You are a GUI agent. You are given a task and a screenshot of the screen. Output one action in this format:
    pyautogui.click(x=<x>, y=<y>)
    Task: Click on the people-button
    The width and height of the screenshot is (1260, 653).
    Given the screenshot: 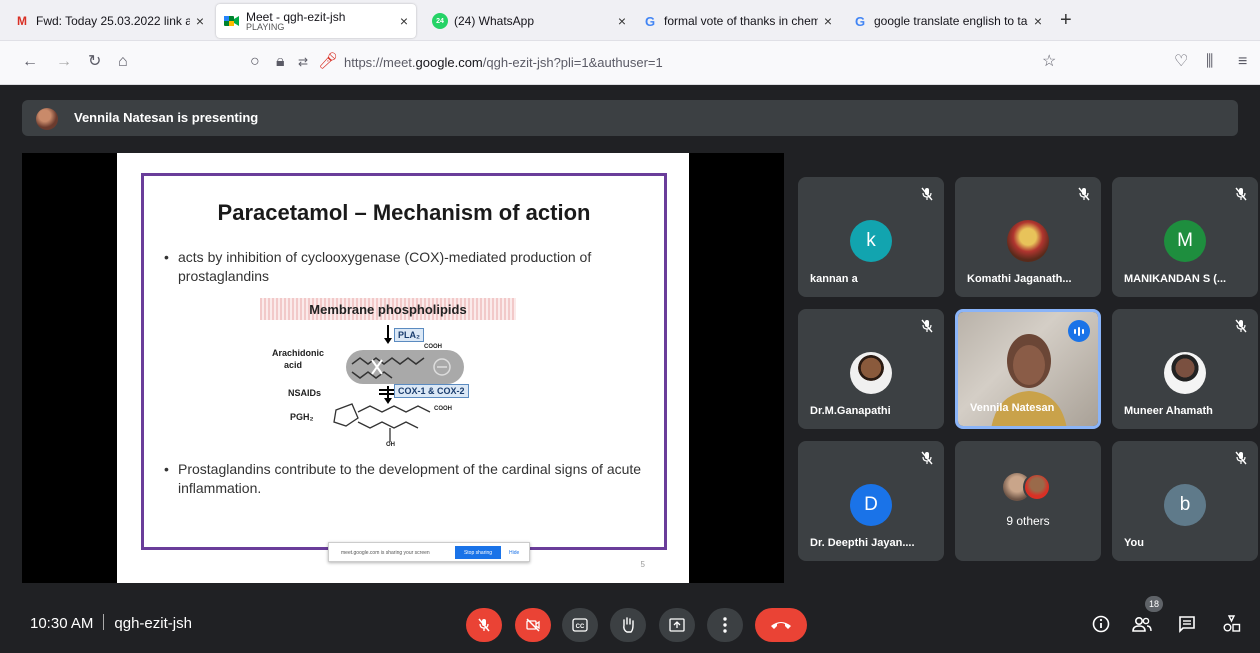 What is the action you would take?
    pyautogui.click(x=1142, y=624)
    